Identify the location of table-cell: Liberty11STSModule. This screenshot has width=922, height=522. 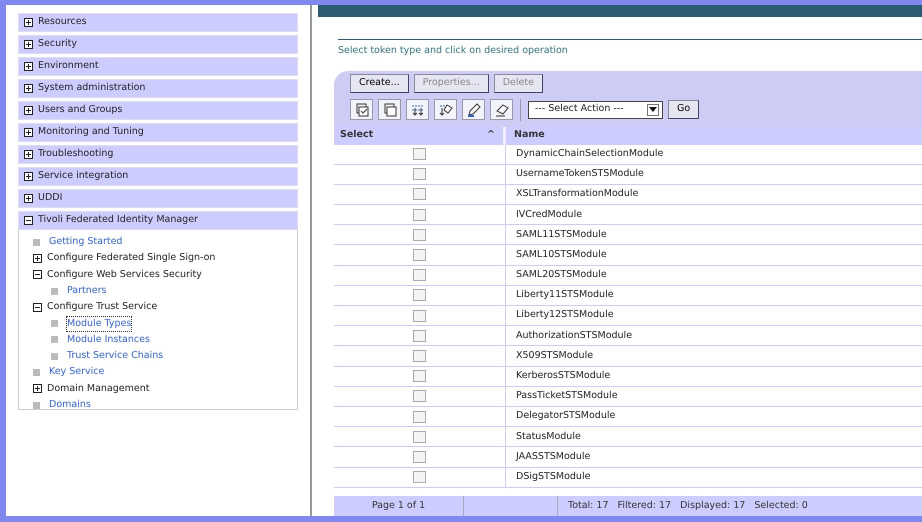
(714, 295).